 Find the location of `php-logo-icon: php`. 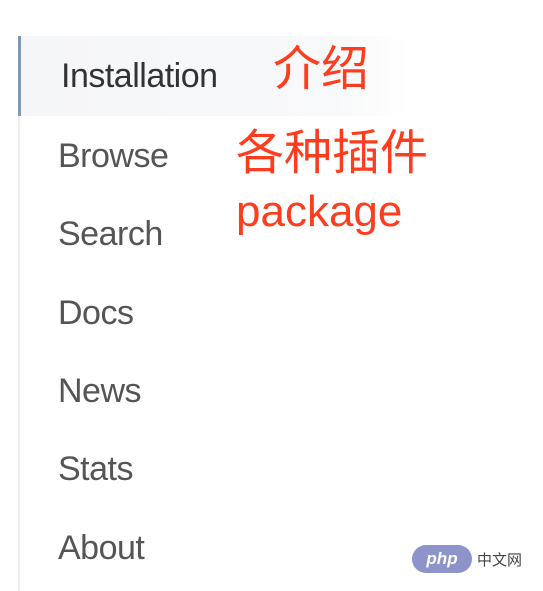

php-logo-icon: php is located at coordinates (442, 559).